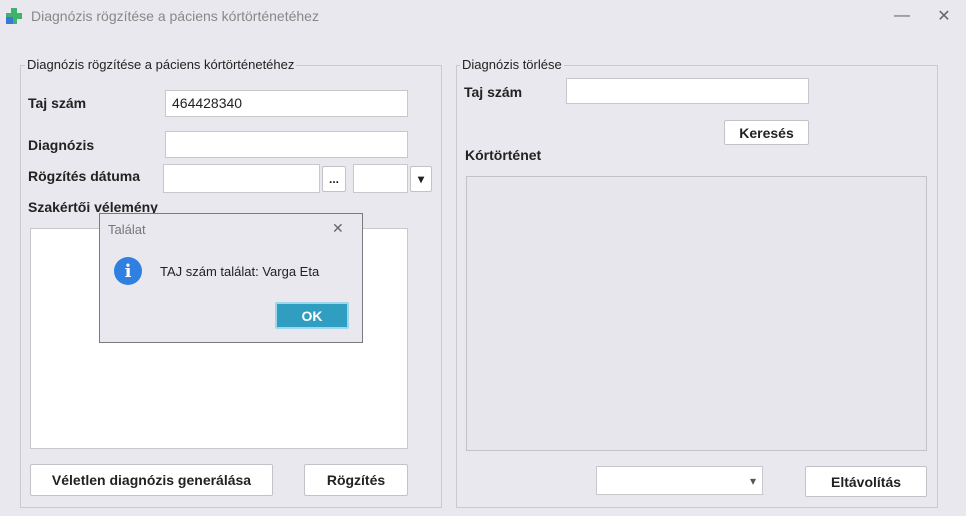  What do you see at coordinates (241, 178) in the screenshot?
I see `date-input` at bounding box center [241, 178].